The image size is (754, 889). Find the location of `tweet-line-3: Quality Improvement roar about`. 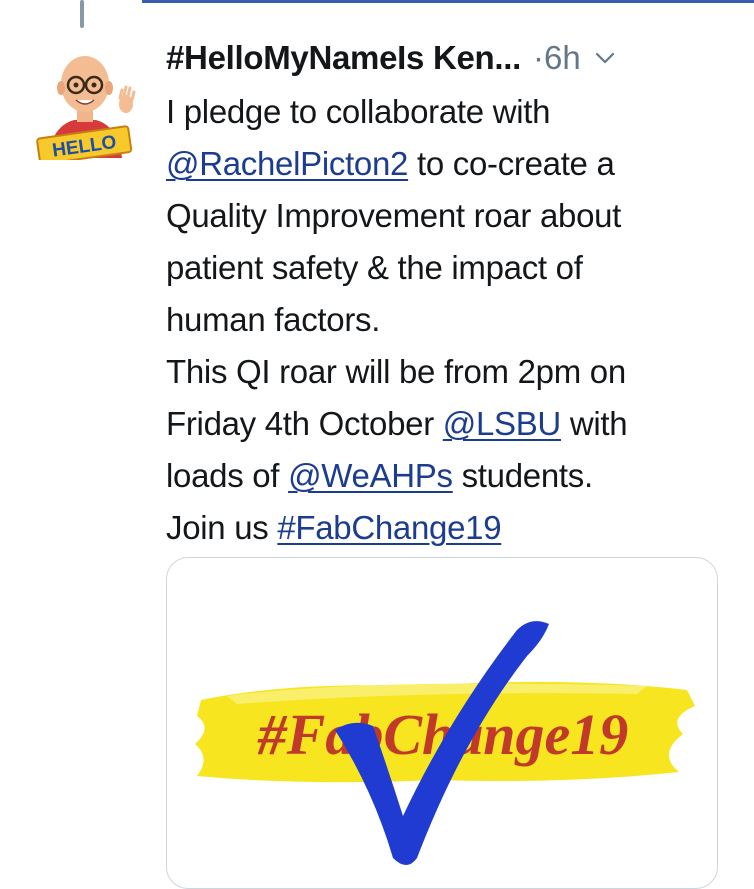

tweet-line-3: Quality Improvement roar about is located at coordinates (394, 215).